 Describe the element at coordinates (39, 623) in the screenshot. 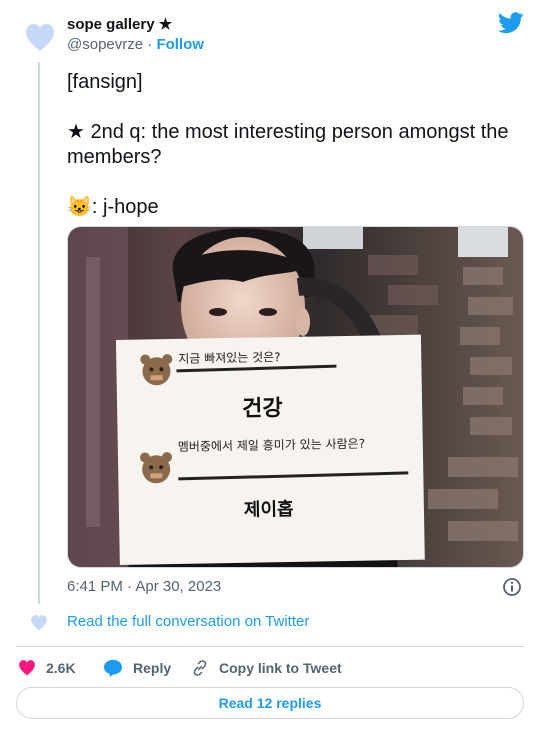

I see `thread-heart-icon` at that location.